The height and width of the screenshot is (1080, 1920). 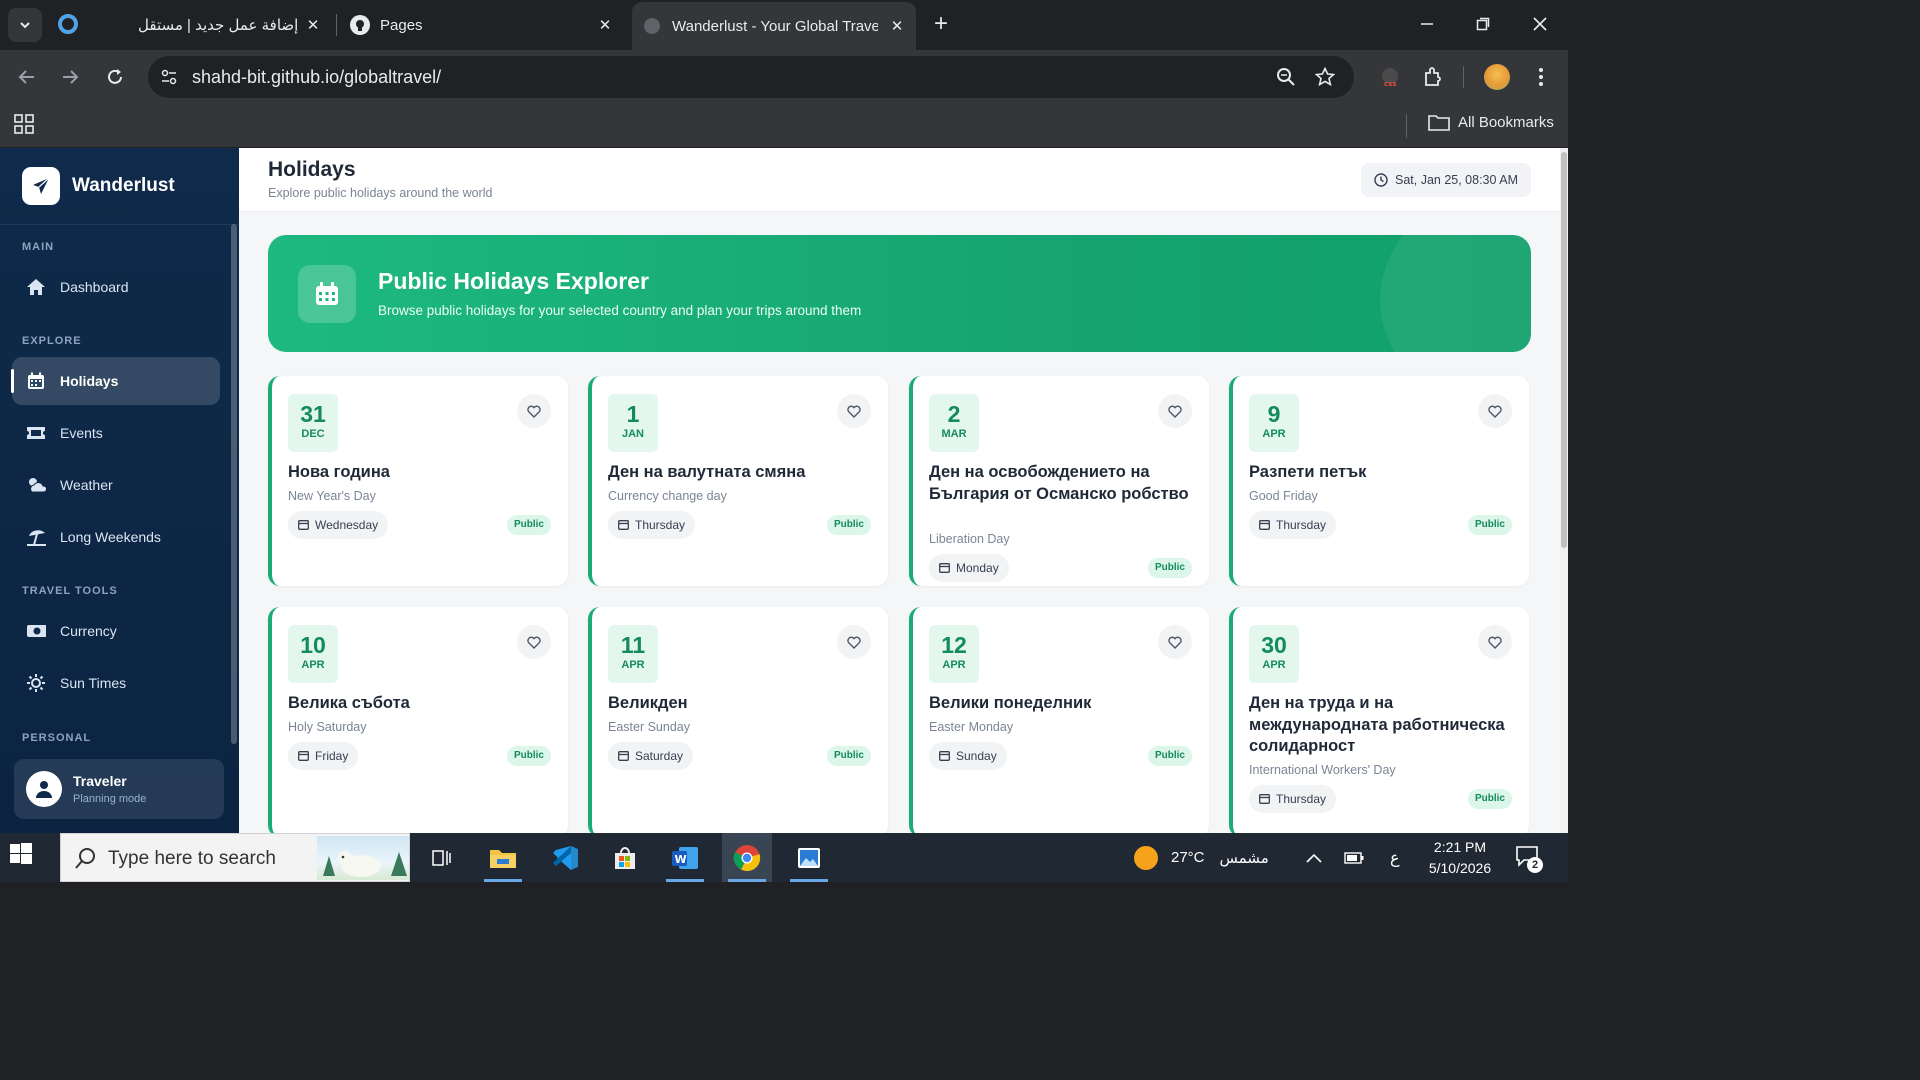 I want to click on holiday-day: 30, so click(x=1274, y=645).